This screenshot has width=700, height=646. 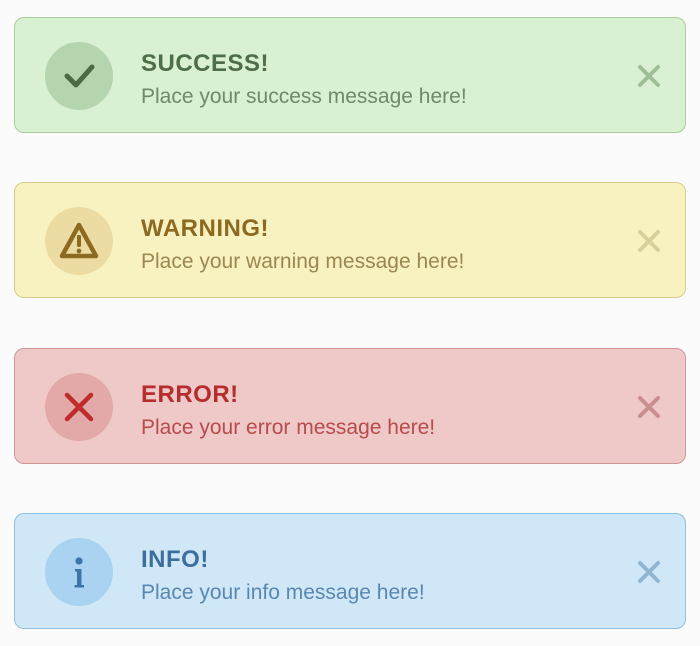 What do you see at coordinates (79, 76) in the screenshot?
I see `check-icon` at bounding box center [79, 76].